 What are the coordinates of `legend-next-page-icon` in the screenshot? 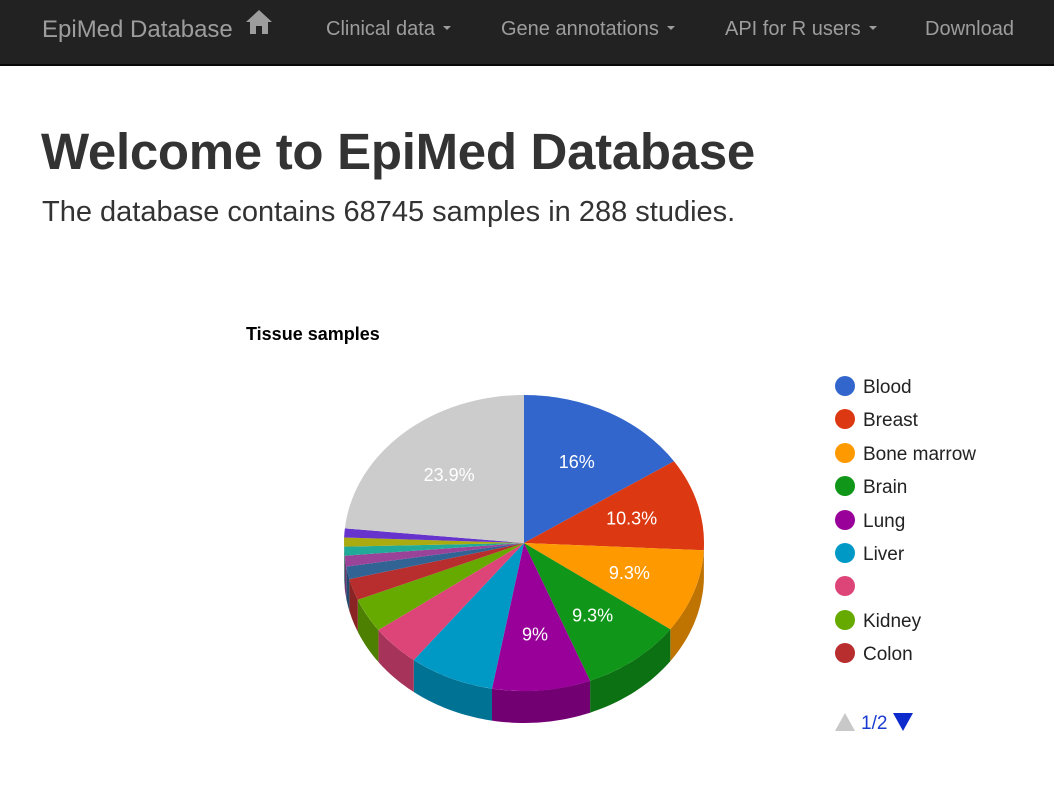 It's located at (903, 721).